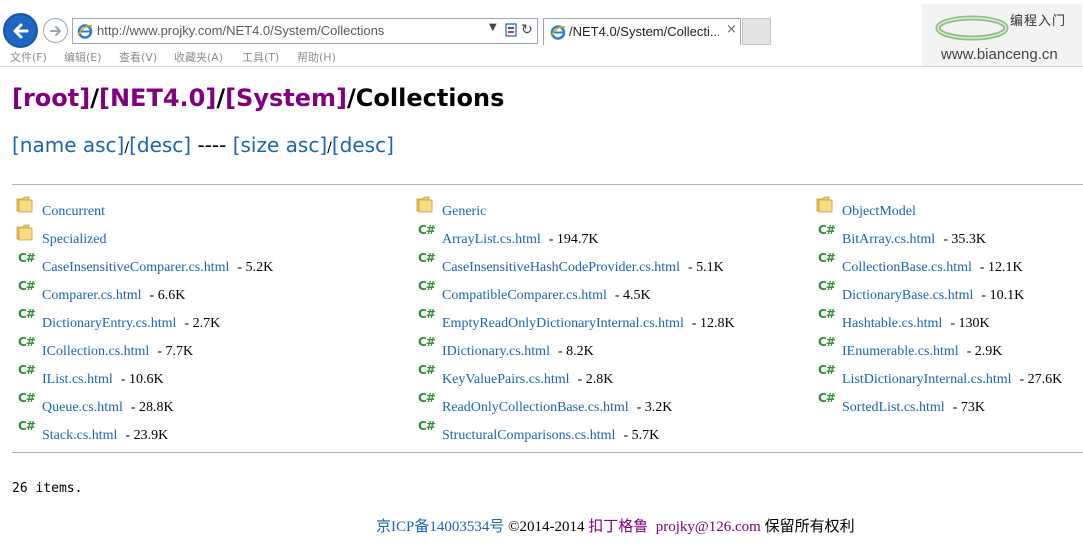 The image size is (1083, 557). Describe the element at coordinates (546, 527) in the screenshot. I see `copyright-text: ©2014-2014` at that location.